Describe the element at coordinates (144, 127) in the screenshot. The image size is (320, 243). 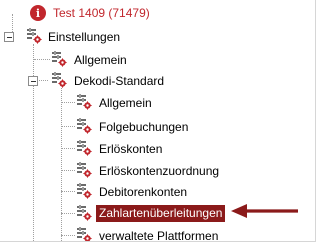
I see `tree-node-label: Folgebuchungen` at that location.